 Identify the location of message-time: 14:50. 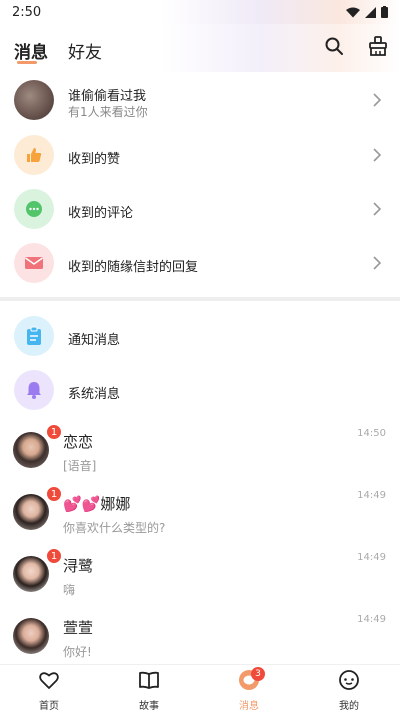
(371, 433).